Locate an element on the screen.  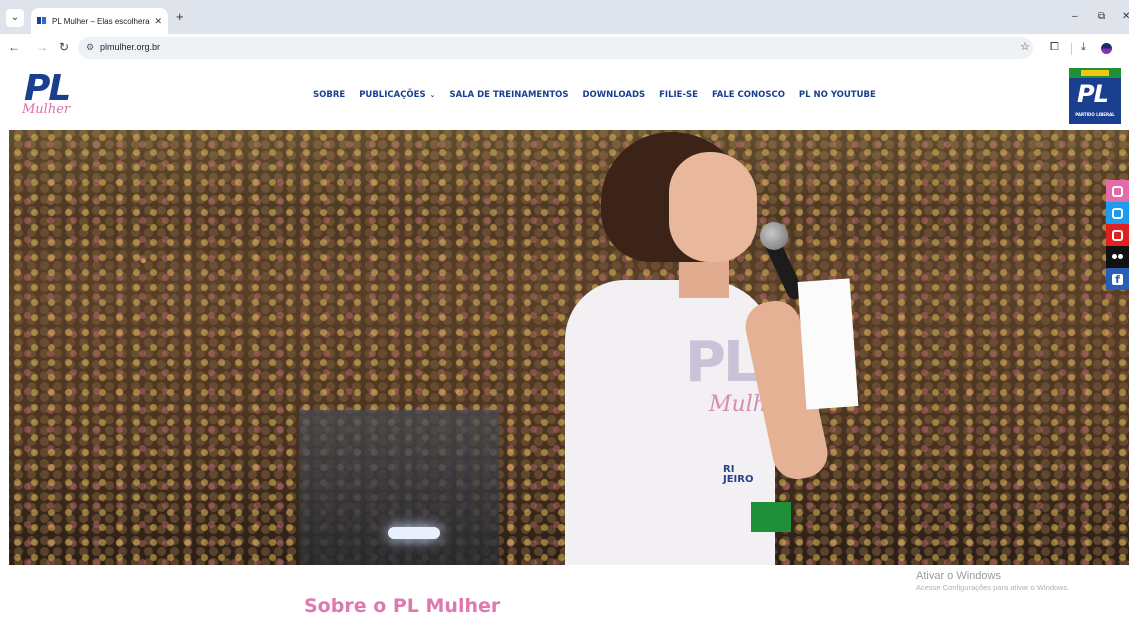
instagram-icon is located at coordinates (1117, 191).